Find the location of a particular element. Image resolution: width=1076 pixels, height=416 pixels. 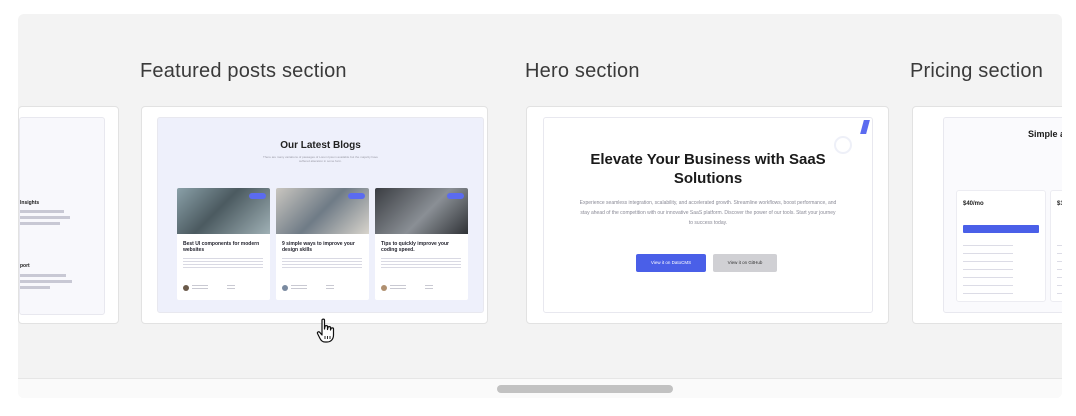

view-on-github-button: View it on GitHub is located at coordinates (745, 263).